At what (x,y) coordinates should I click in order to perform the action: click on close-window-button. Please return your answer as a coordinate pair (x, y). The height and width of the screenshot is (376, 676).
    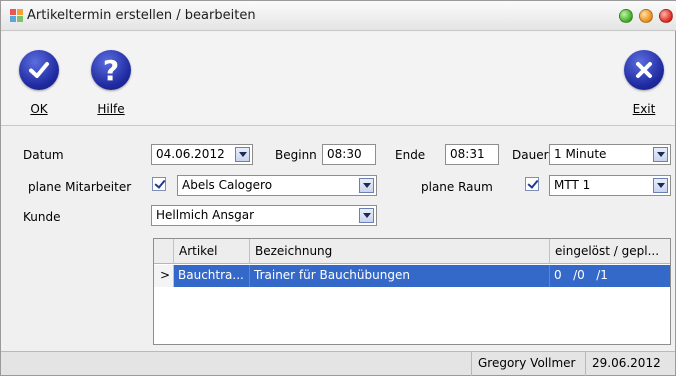
    Looking at the image, I should click on (666, 16).